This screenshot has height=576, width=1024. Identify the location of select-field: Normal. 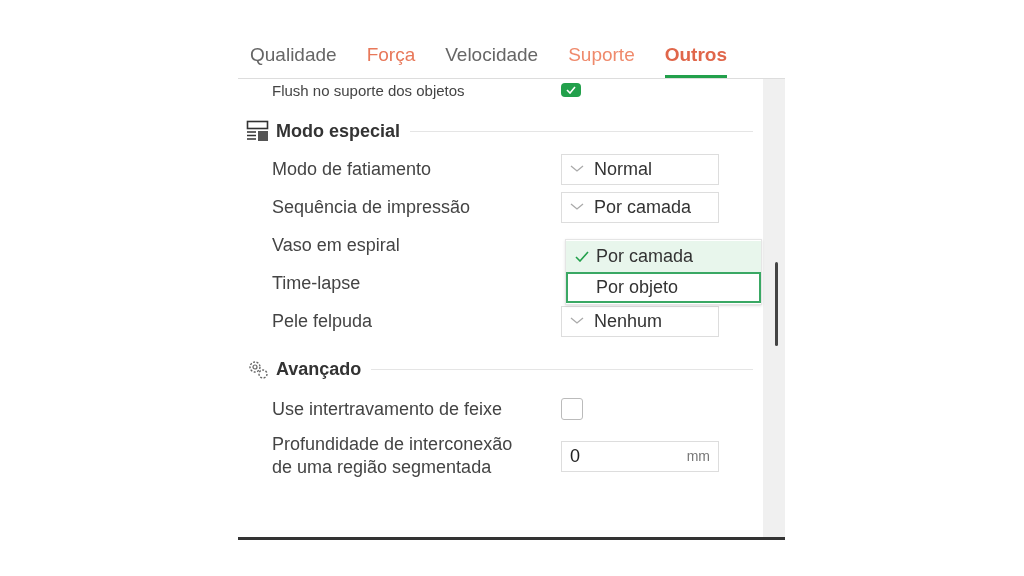
(640, 169).